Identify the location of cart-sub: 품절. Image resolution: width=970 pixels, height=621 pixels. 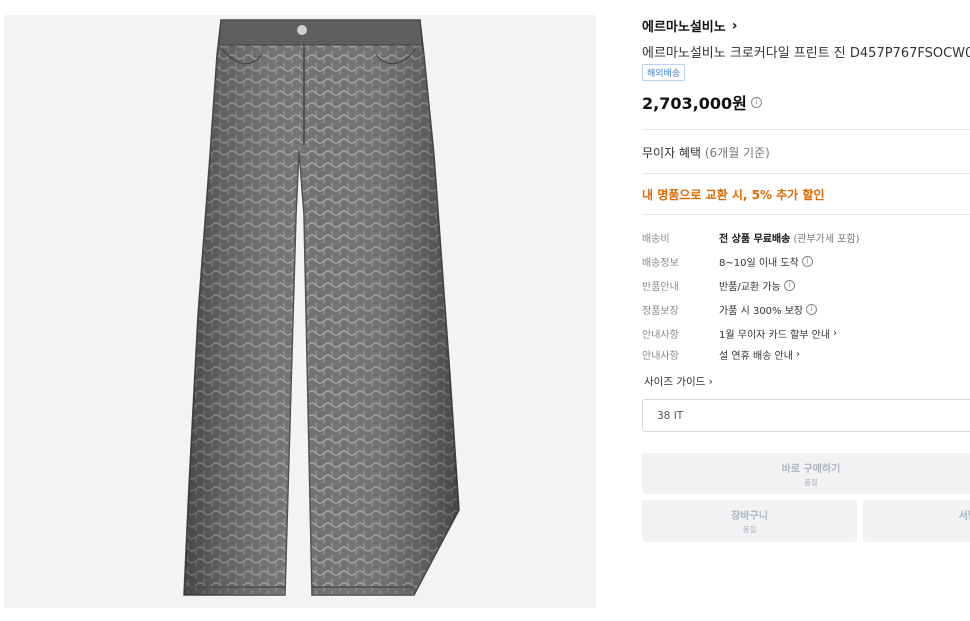
(749, 529).